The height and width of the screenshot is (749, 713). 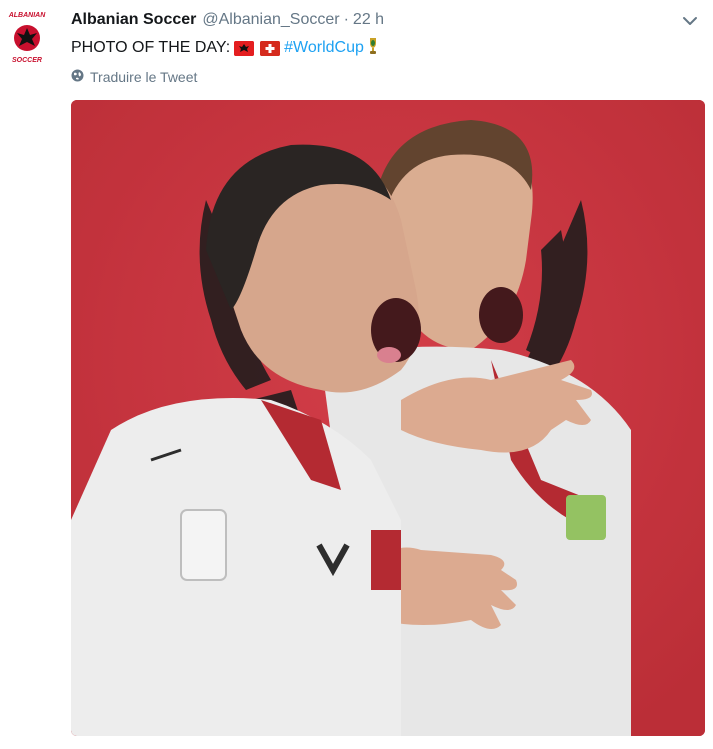 I want to click on hashtag-link: #WorldCup, so click(x=324, y=48).